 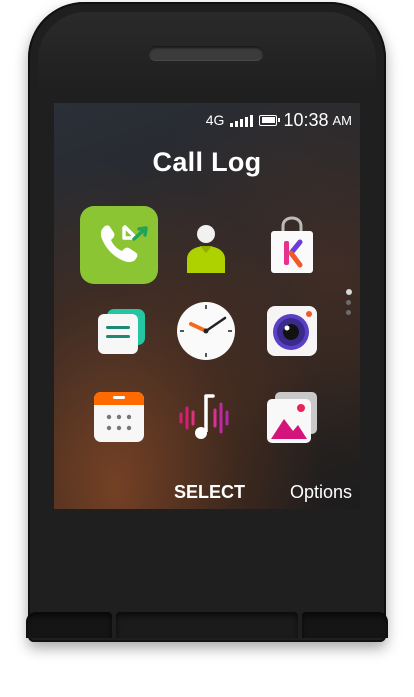 What do you see at coordinates (321, 492) in the screenshot?
I see `softkey-options: Options` at bounding box center [321, 492].